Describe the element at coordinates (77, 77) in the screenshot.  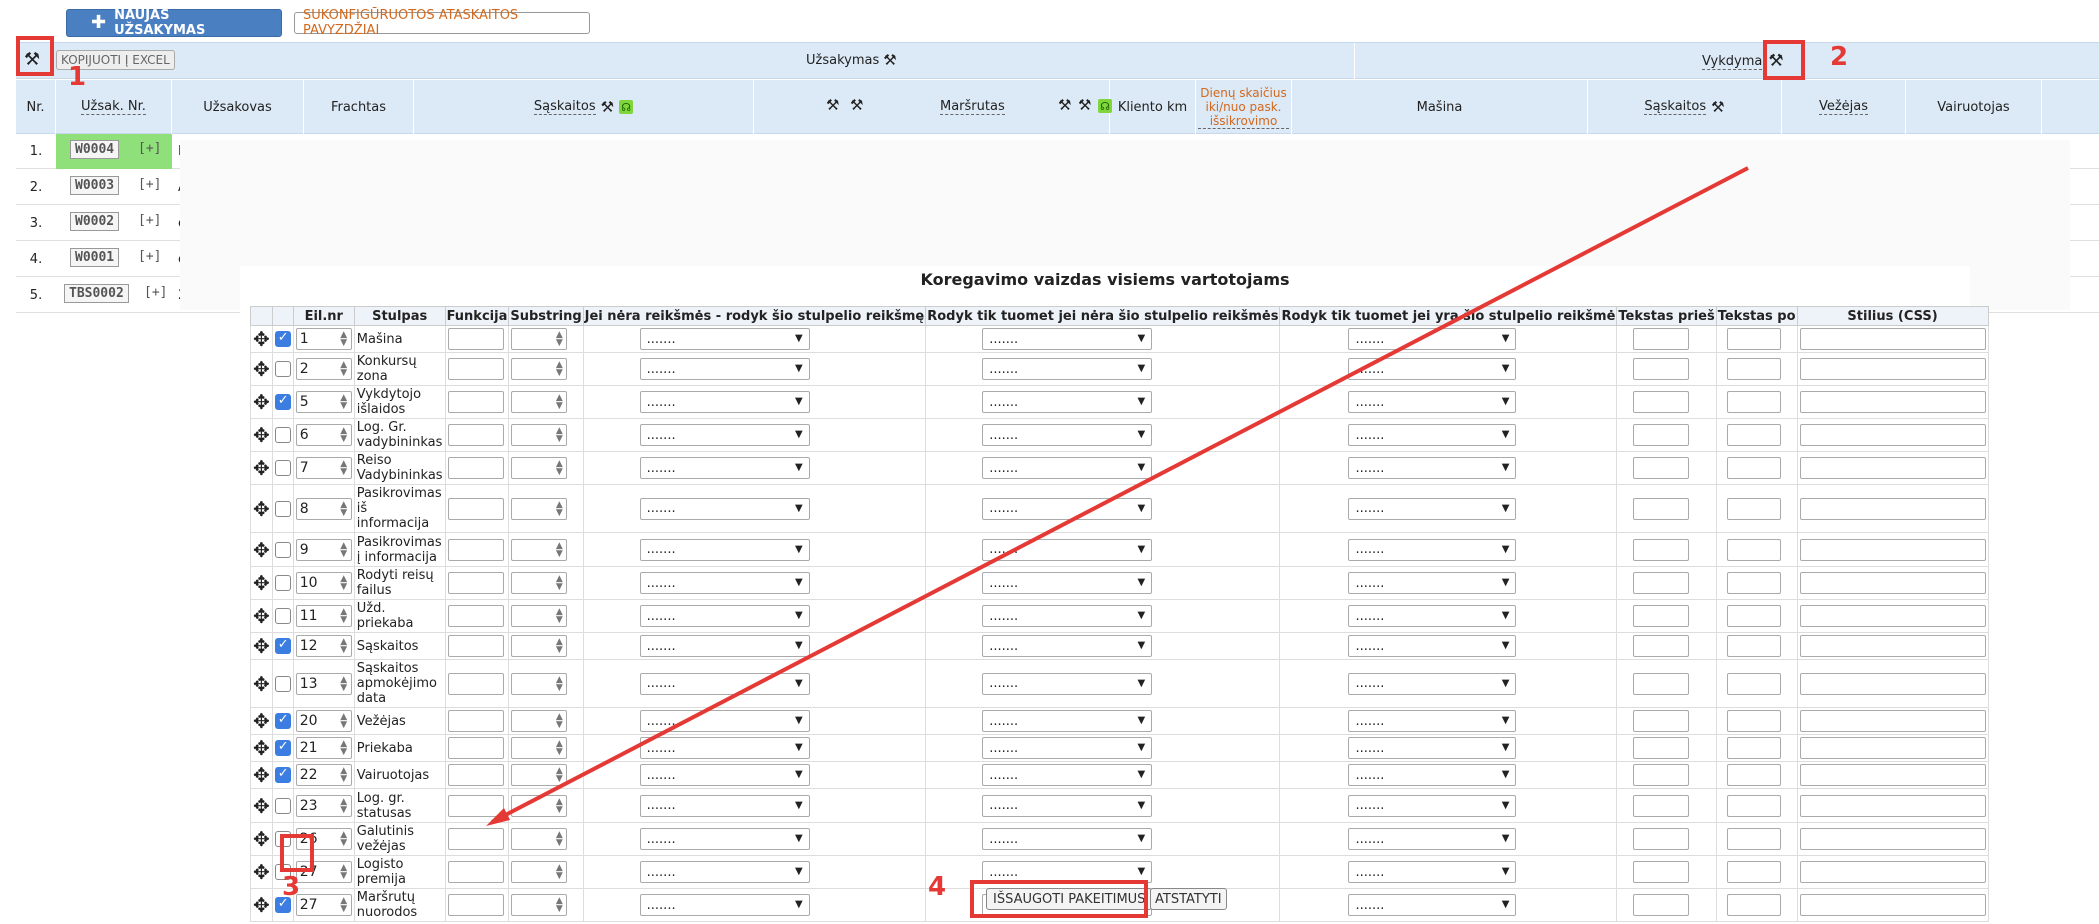
I see `annotation-number-1: 1` at that location.